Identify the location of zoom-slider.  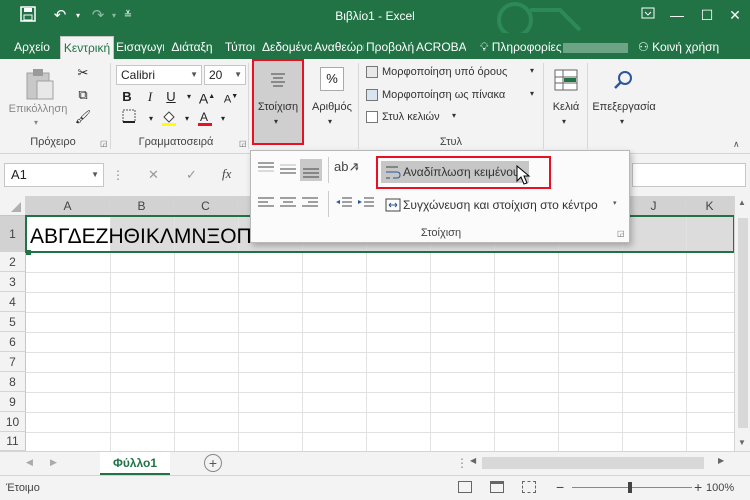
(632, 487).